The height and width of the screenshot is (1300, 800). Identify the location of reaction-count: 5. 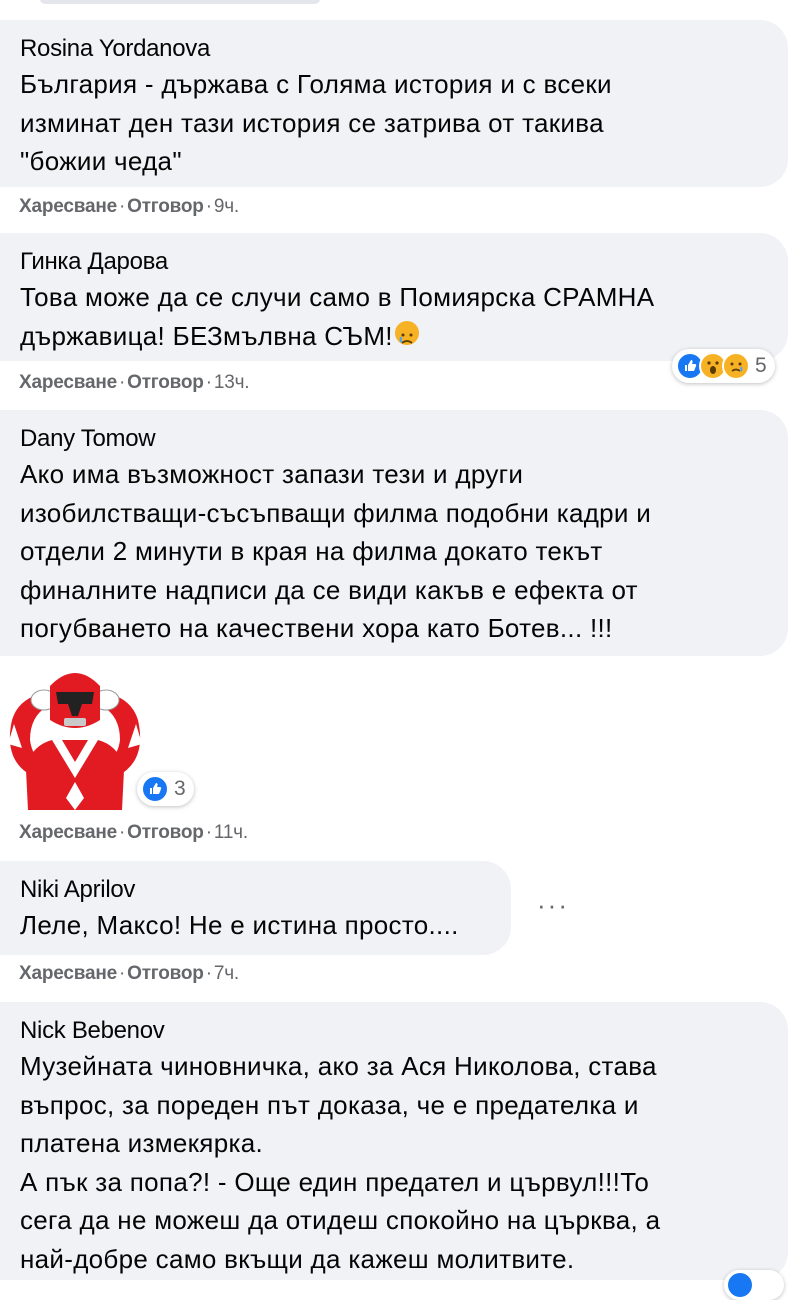
(761, 365).